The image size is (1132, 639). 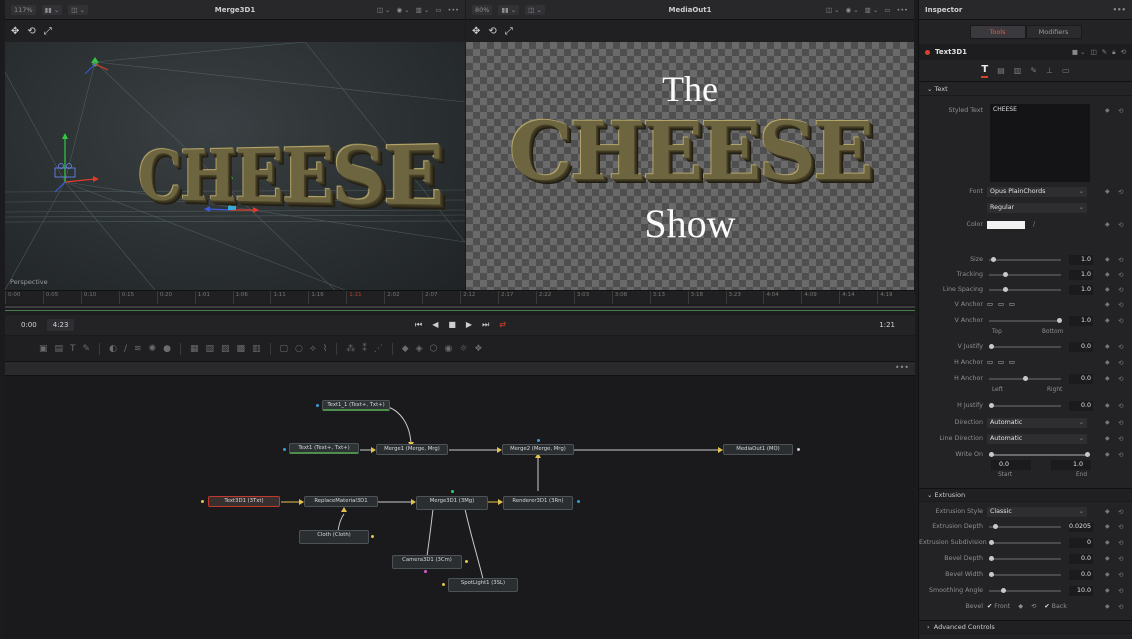 I want to click on h-justify-slider, so click(x=1025, y=405).